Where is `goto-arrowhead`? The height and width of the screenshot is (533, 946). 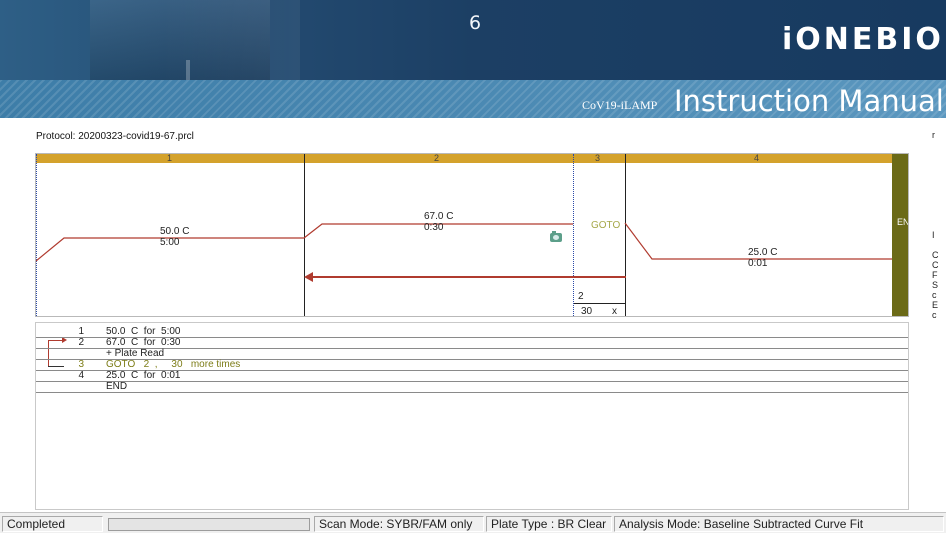 goto-arrowhead is located at coordinates (308, 277).